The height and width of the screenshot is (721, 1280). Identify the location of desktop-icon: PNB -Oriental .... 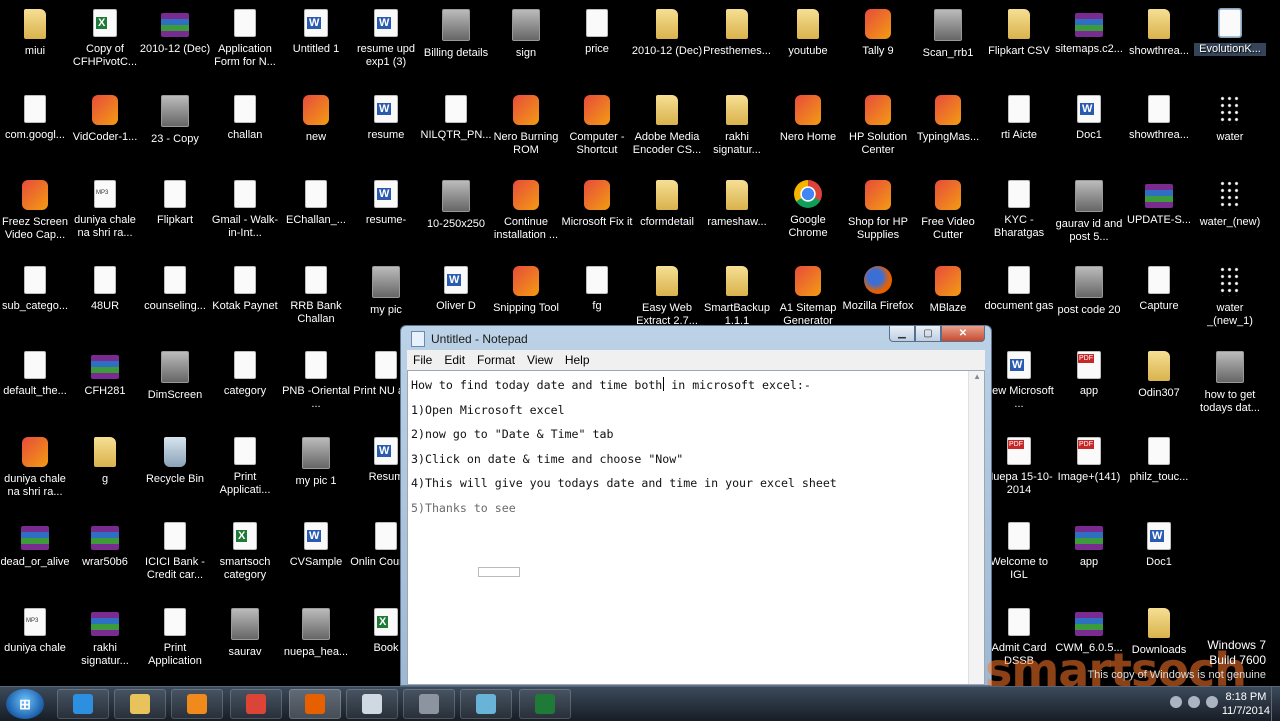
(316, 387).